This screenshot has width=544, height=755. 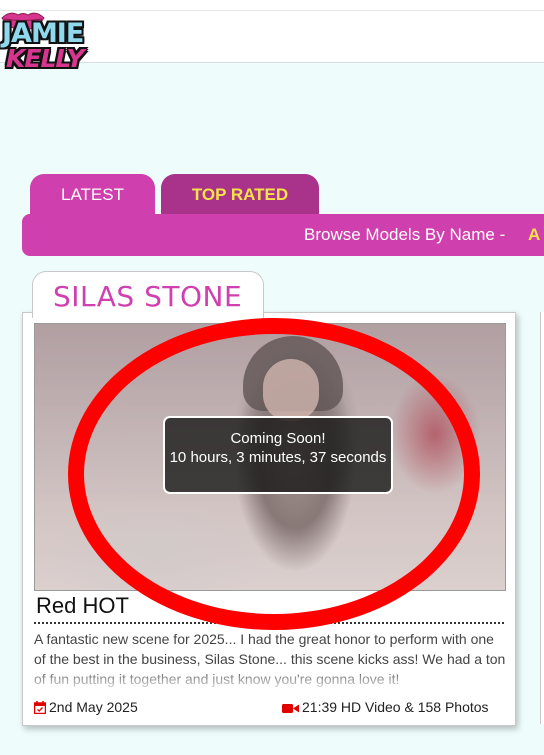 What do you see at coordinates (82, 606) in the screenshot?
I see `scene-title: Red HOT` at bounding box center [82, 606].